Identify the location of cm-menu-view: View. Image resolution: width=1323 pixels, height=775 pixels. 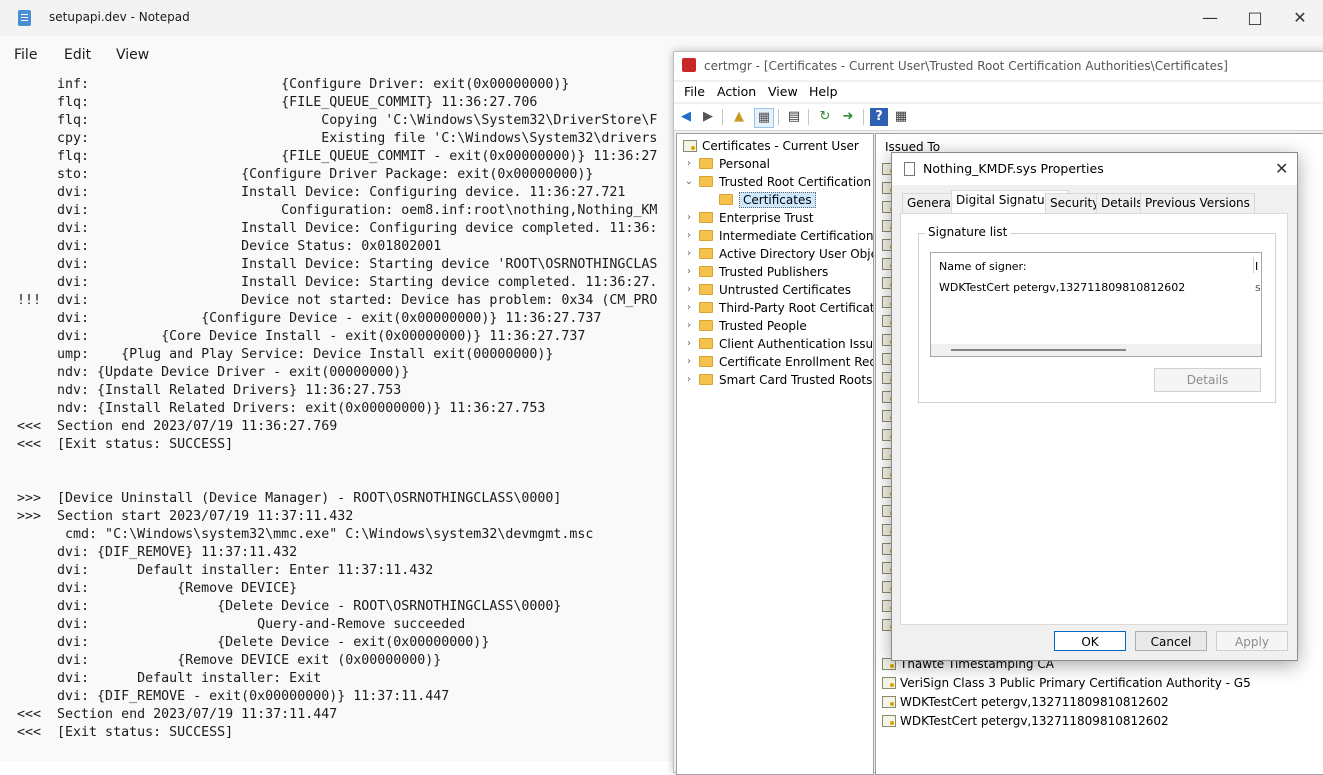
(783, 91).